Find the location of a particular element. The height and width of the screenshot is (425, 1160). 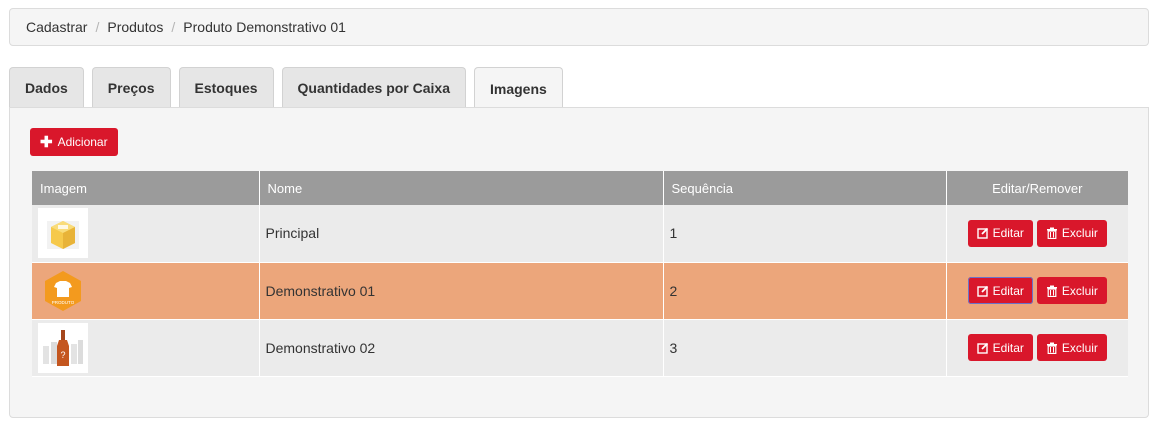

shirt-hexagon-icon: PRODUTO is located at coordinates (63, 291).